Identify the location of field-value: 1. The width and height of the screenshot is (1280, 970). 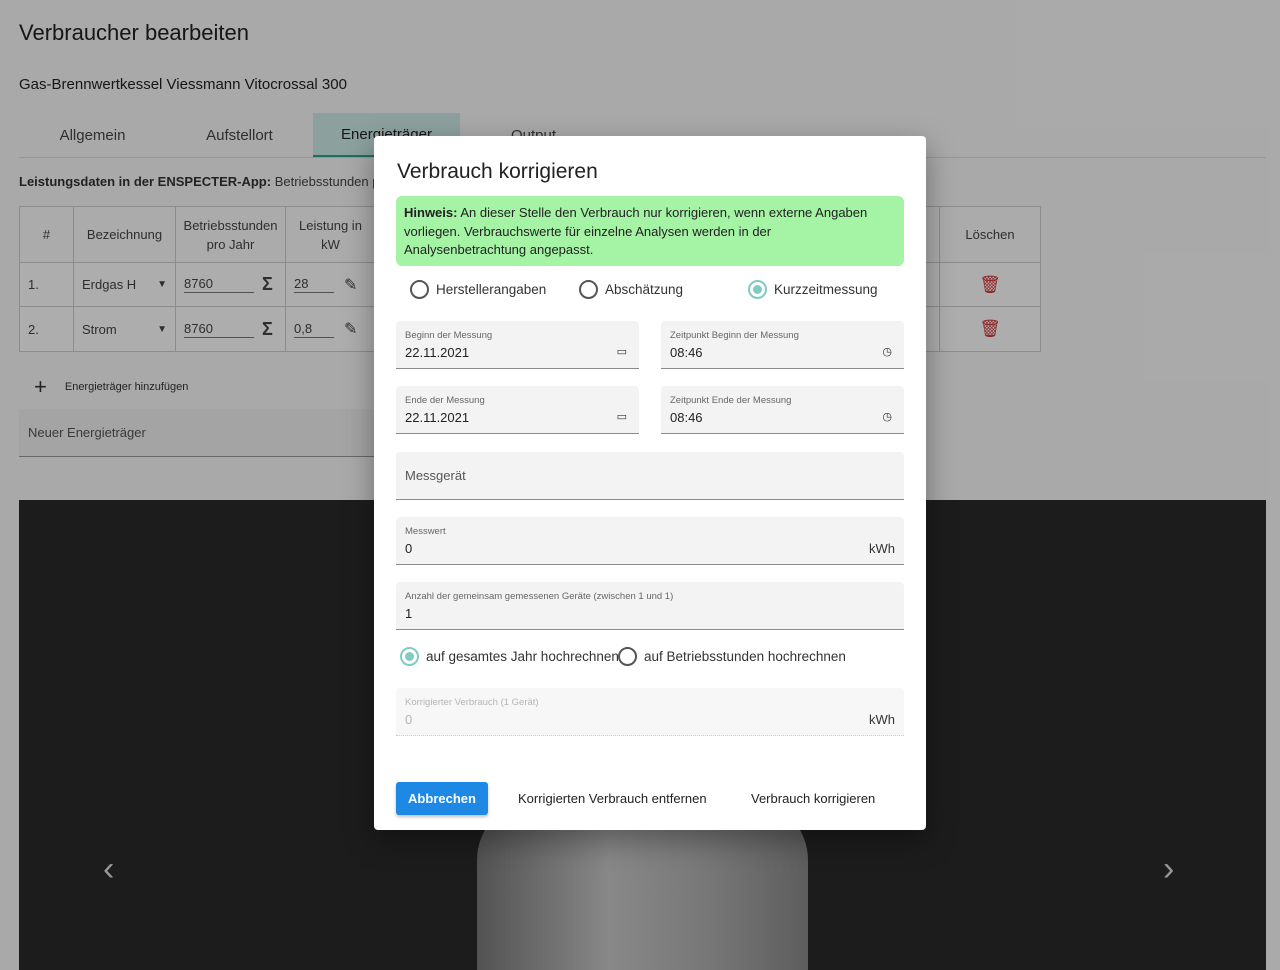
(409, 613).